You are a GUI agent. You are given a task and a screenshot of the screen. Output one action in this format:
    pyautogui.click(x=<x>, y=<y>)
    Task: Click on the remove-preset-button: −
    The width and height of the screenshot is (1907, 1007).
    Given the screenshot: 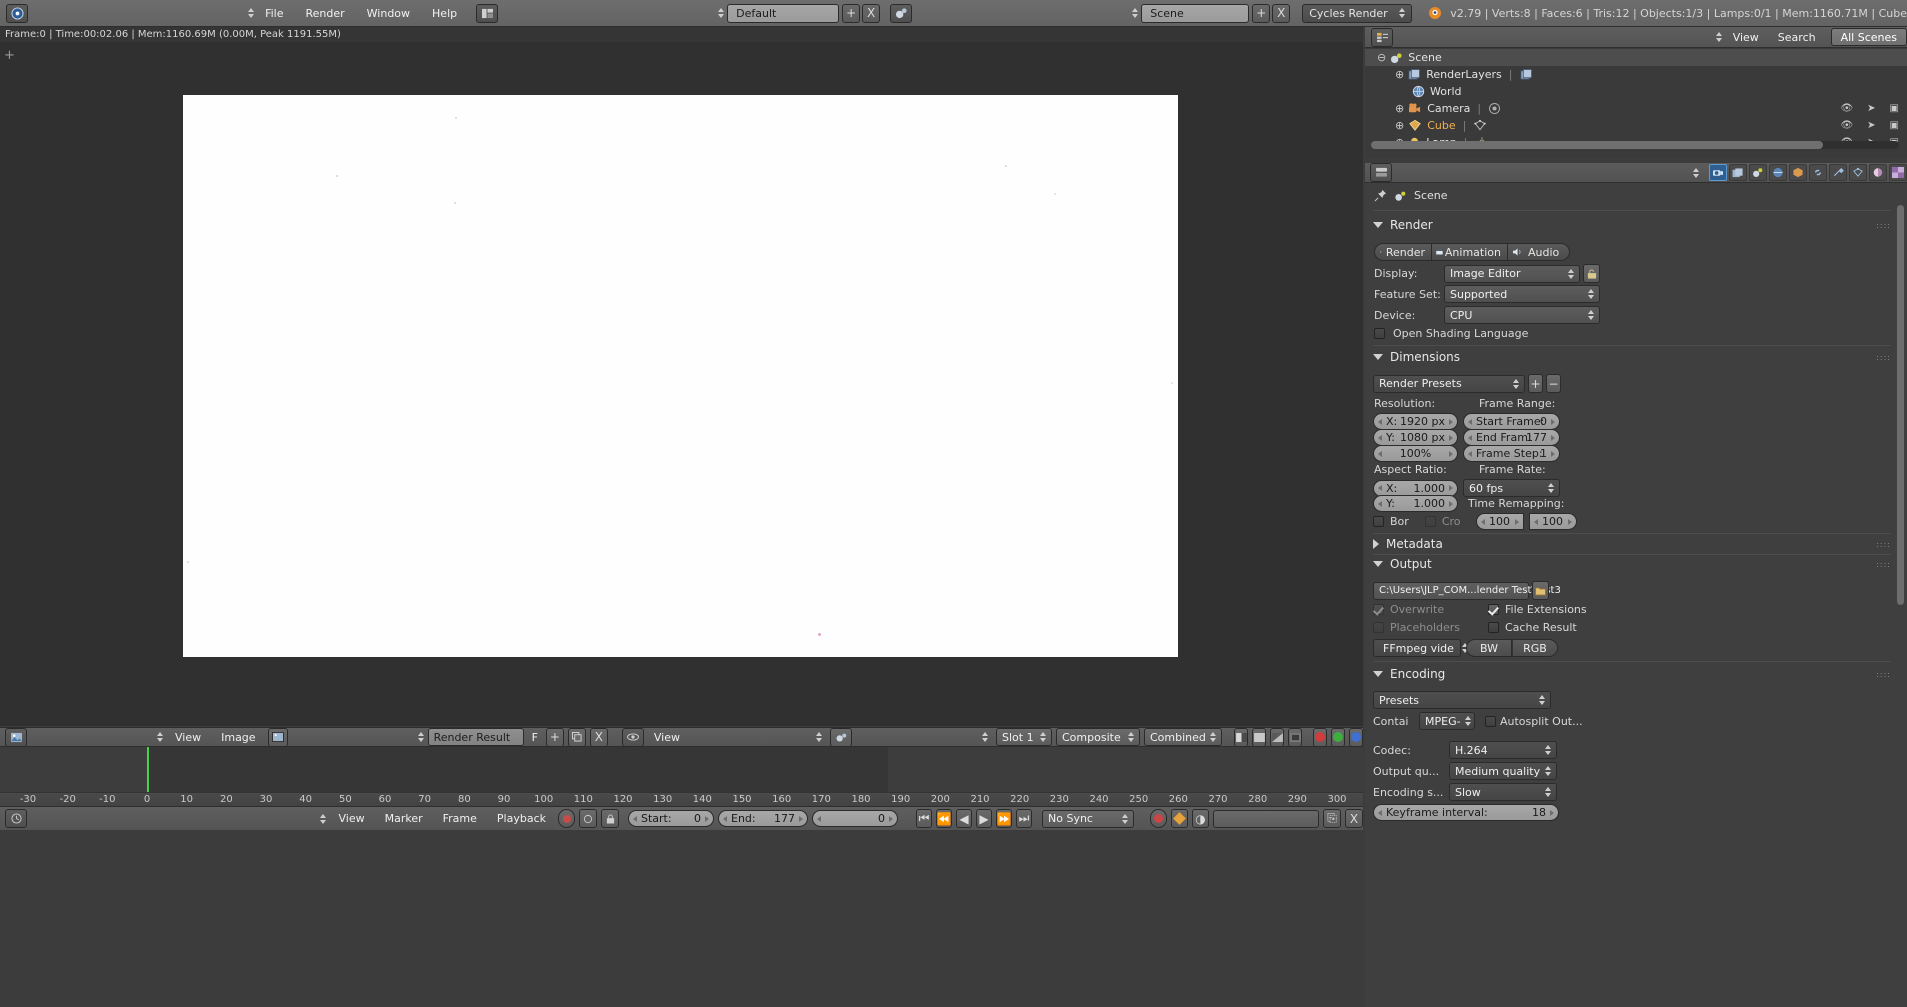 What is the action you would take?
    pyautogui.click(x=1553, y=383)
    